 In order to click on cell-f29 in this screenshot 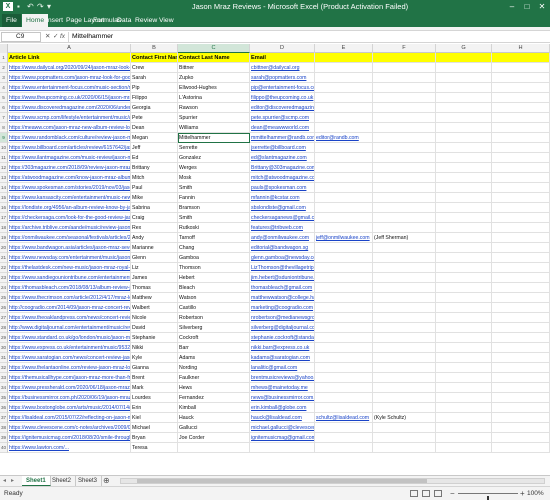, I will do `click(404, 338)`.